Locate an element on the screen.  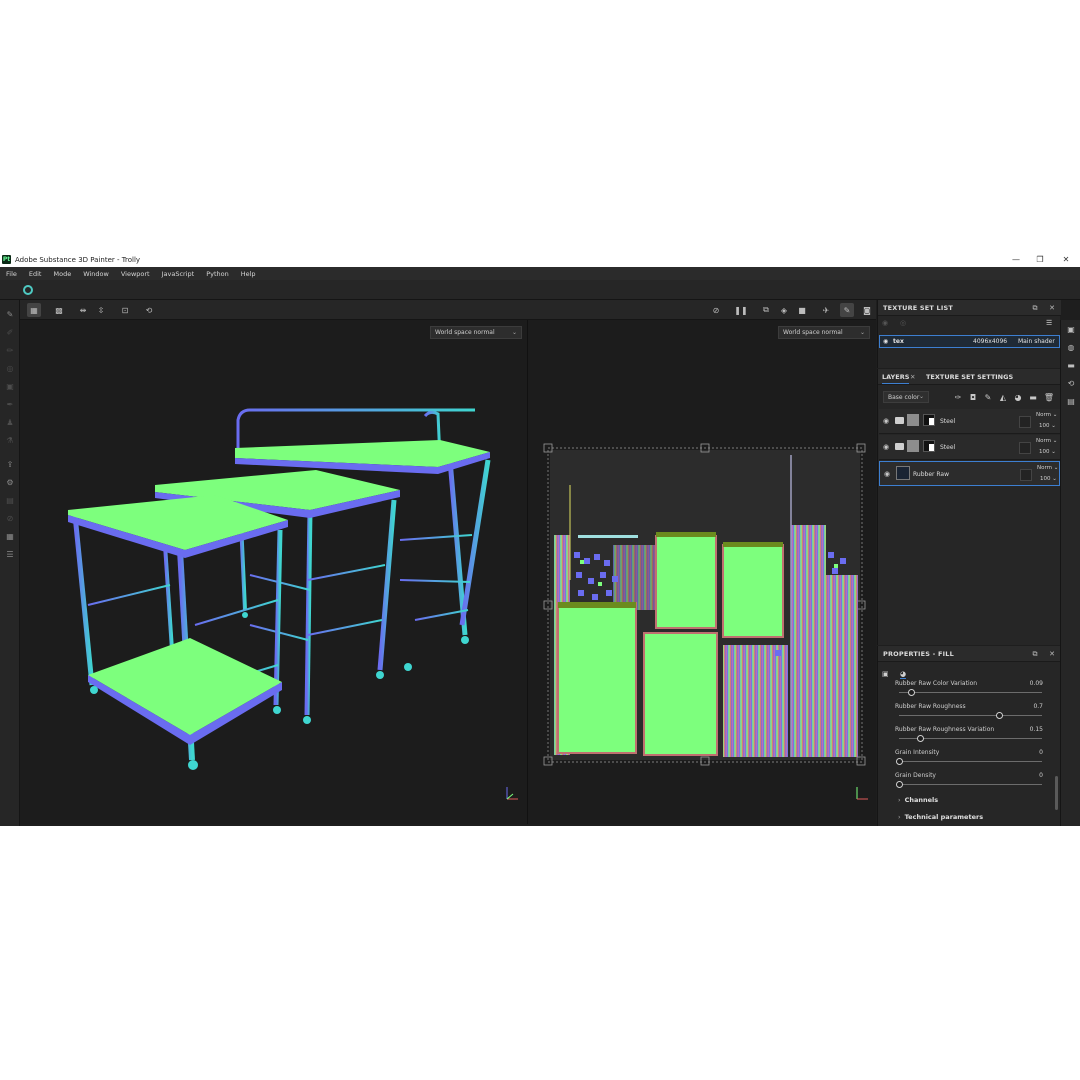
screenshot-camera-icon: ◙ is located at coordinates (867, 310).